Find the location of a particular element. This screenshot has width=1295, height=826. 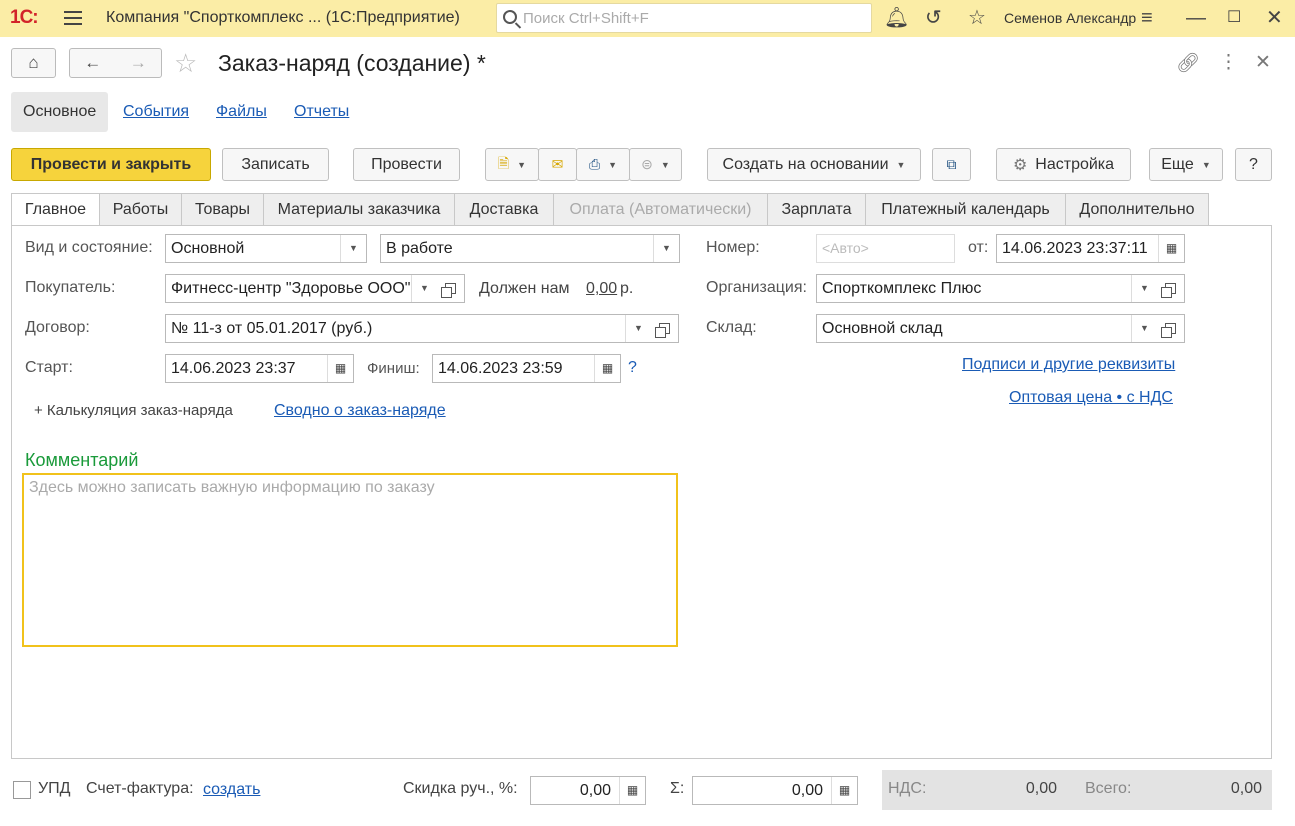

nav-tab-main: Основное is located at coordinates (60, 112).